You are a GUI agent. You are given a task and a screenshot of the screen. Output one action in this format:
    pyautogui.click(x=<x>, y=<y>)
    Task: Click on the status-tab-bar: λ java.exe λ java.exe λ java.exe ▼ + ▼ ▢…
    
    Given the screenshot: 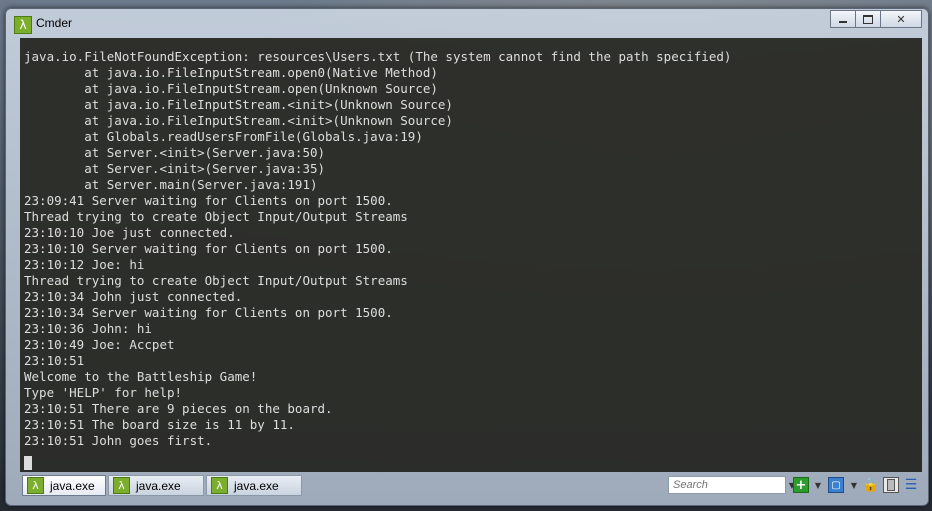 What is the action you would take?
    pyautogui.click(x=471, y=486)
    